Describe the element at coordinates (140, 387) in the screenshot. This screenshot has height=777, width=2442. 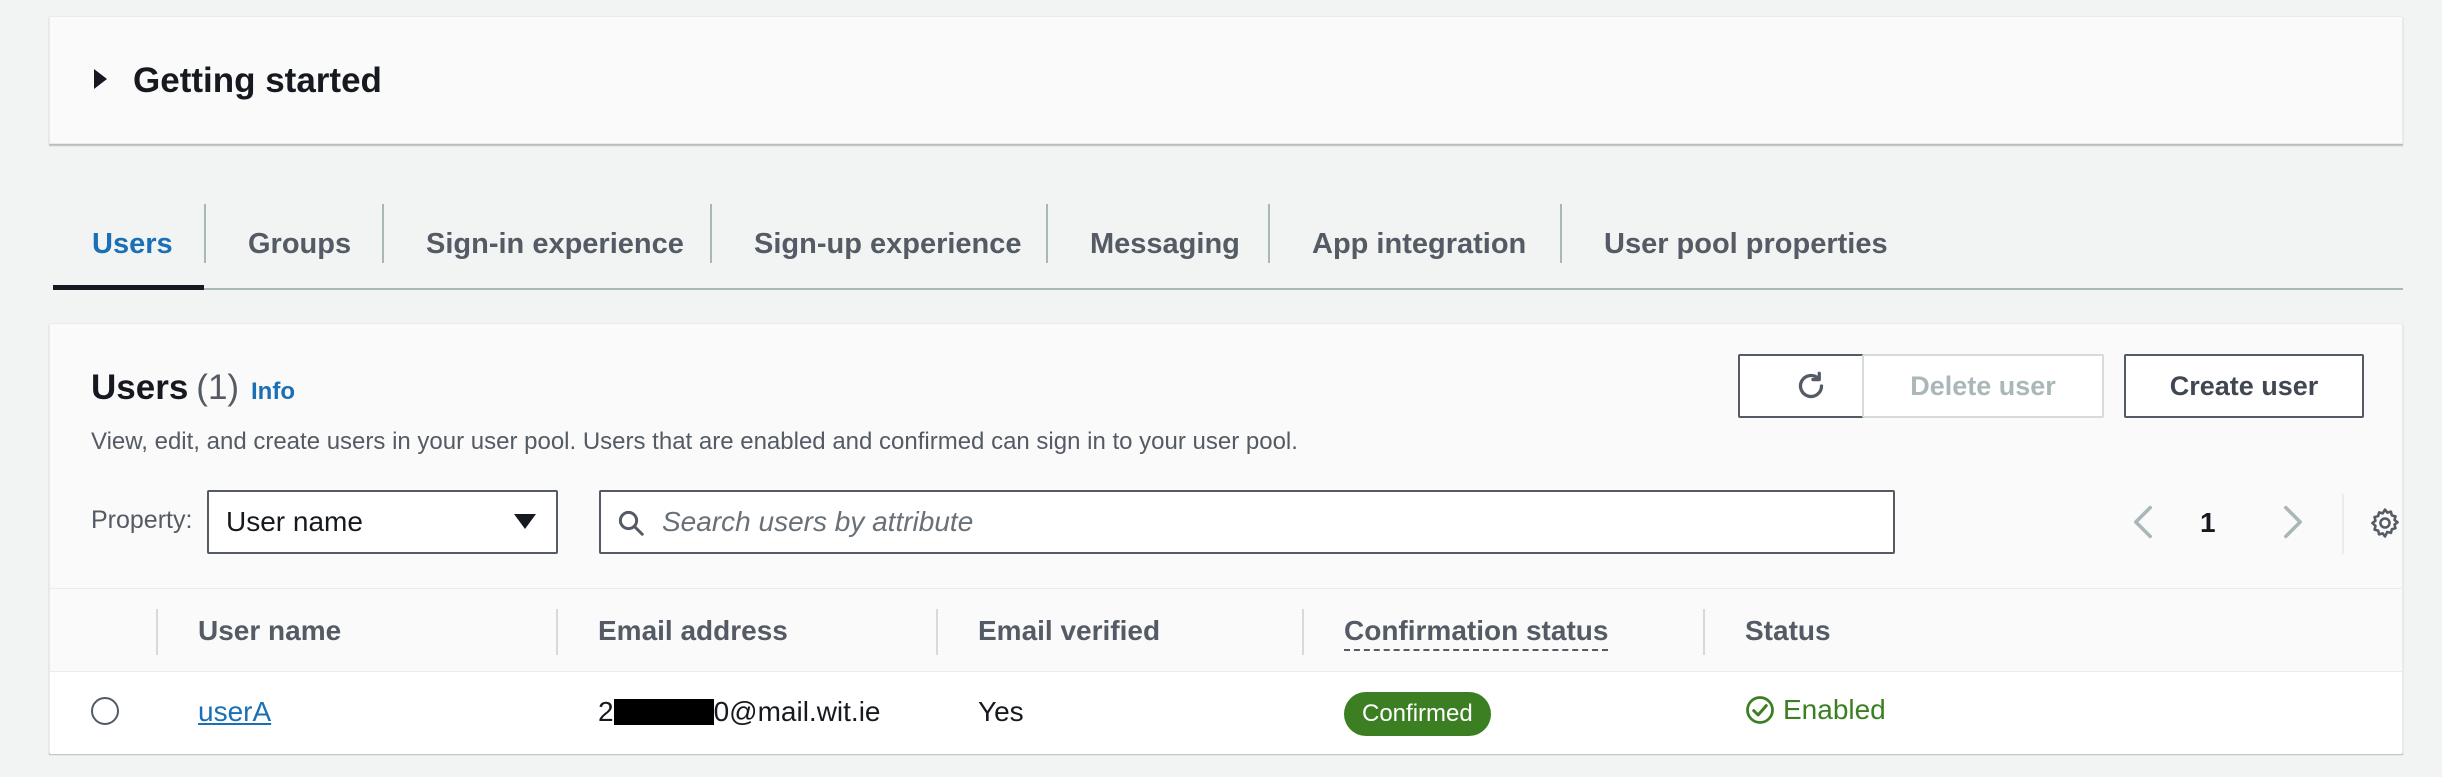
I see `users-title: Users` at that location.